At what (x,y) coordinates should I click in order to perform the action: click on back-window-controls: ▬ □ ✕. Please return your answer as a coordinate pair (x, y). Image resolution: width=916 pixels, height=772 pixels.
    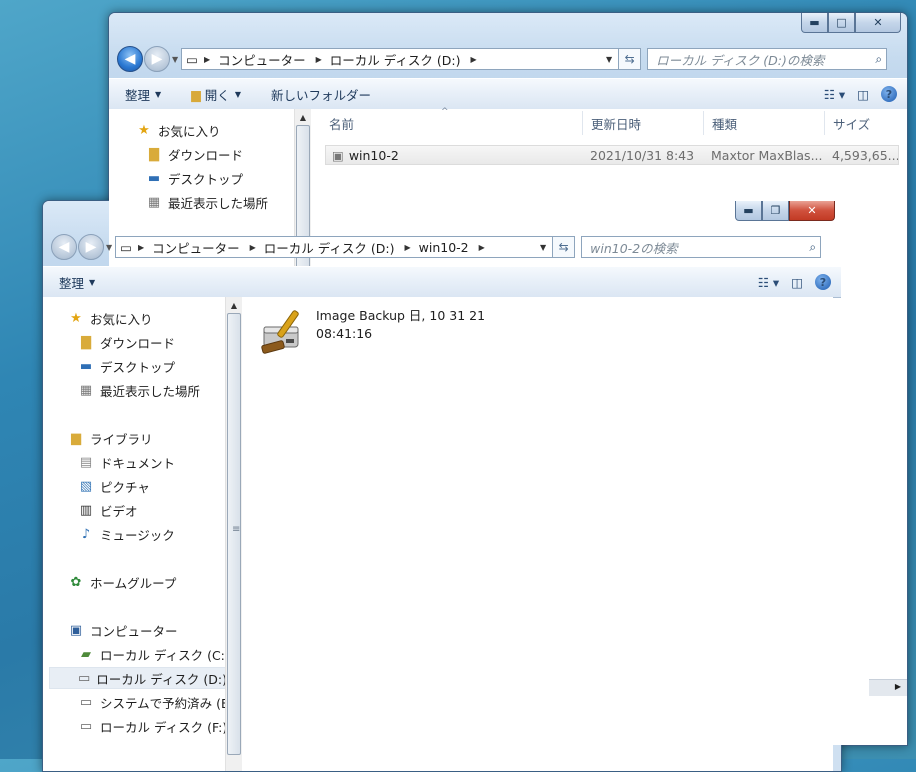
    Looking at the image, I should click on (851, 23).